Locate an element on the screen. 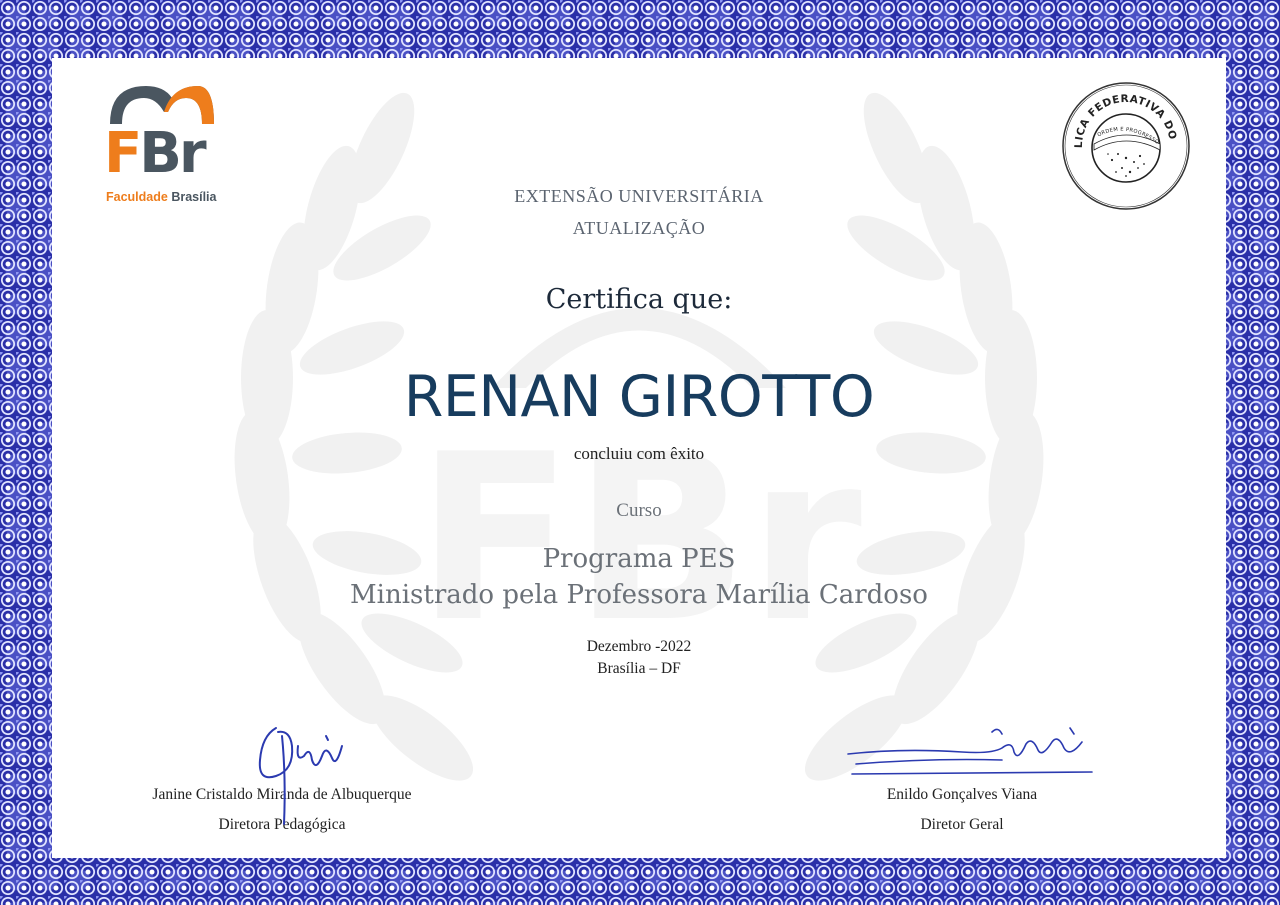 This screenshot has width=1280, height=905. recipient-name: RENAN GIROTTO is located at coordinates (639, 397).